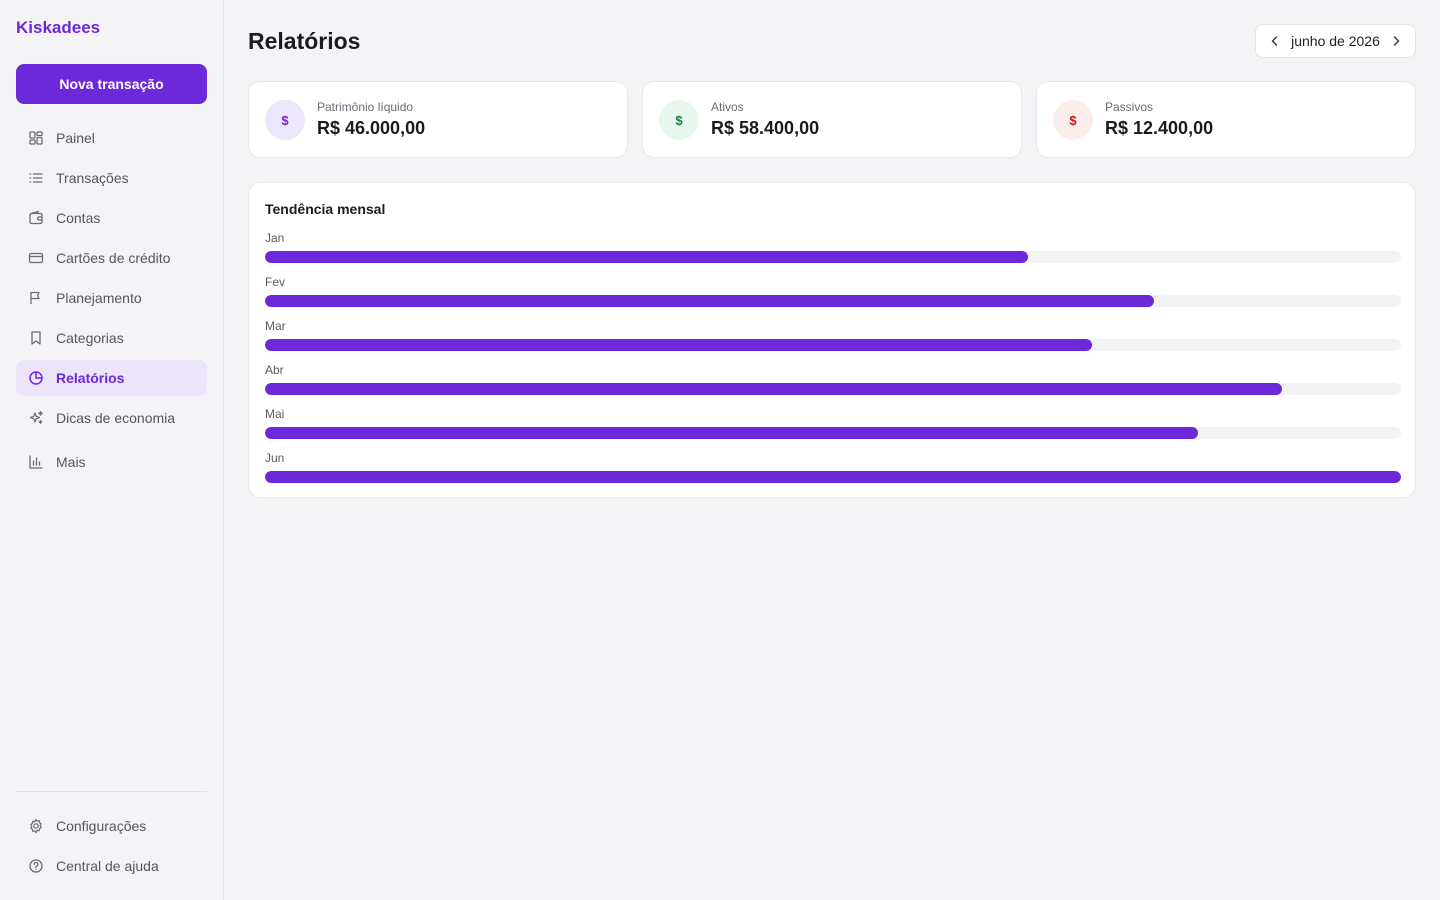 Image resolution: width=1440 pixels, height=900 pixels. I want to click on trend-row: Fev, so click(833, 297).